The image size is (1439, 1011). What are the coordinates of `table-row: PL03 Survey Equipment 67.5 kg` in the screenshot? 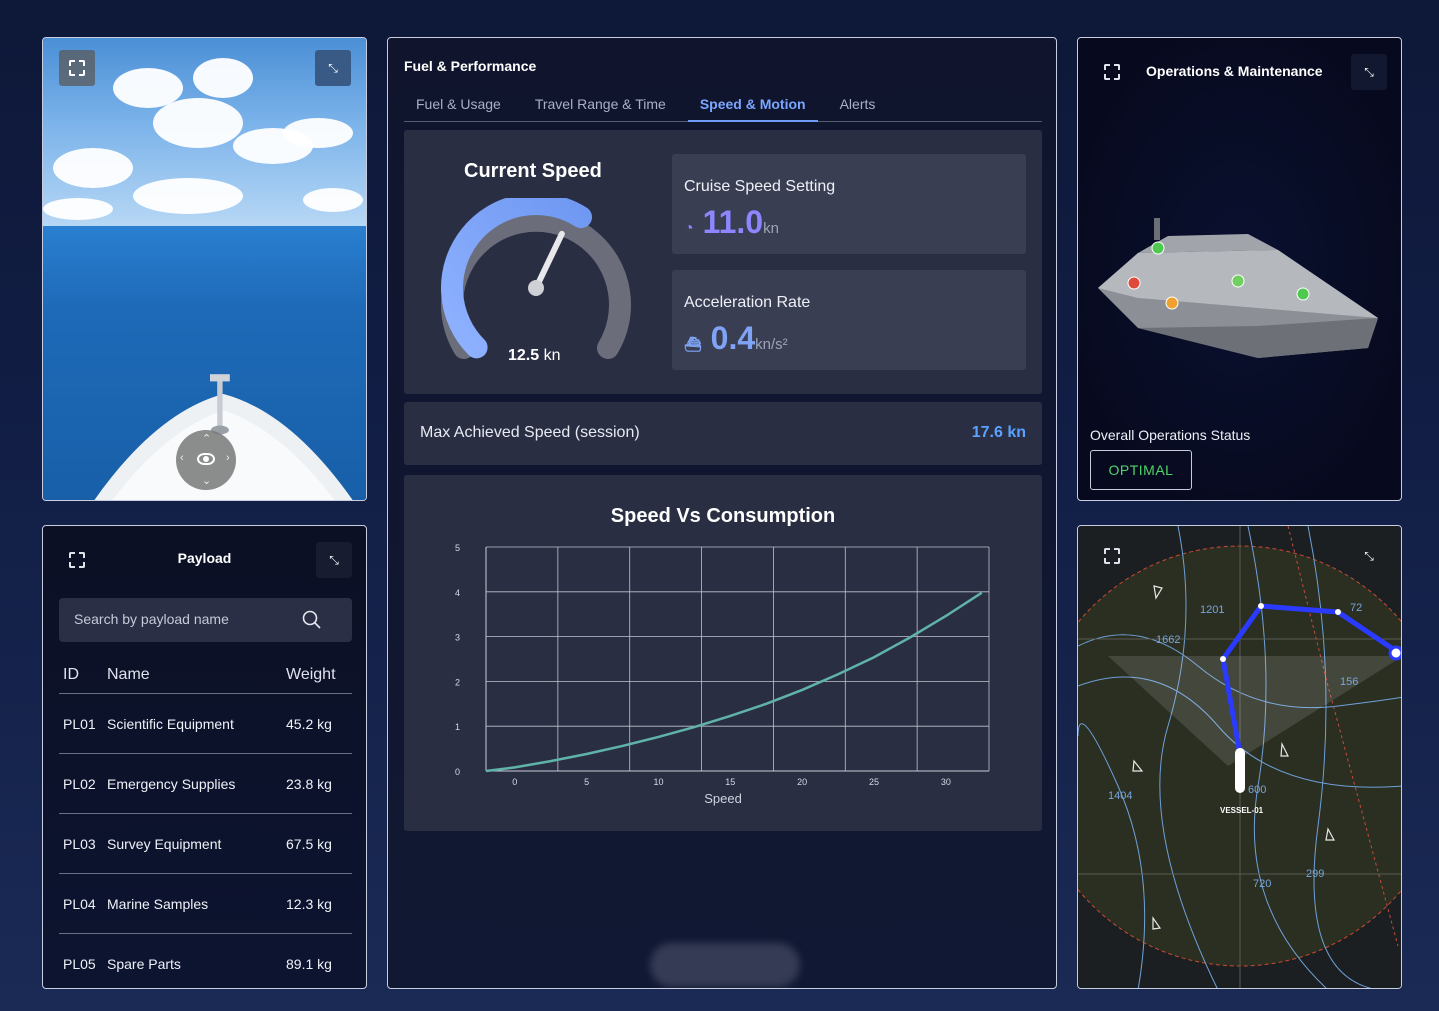 It's located at (205, 844).